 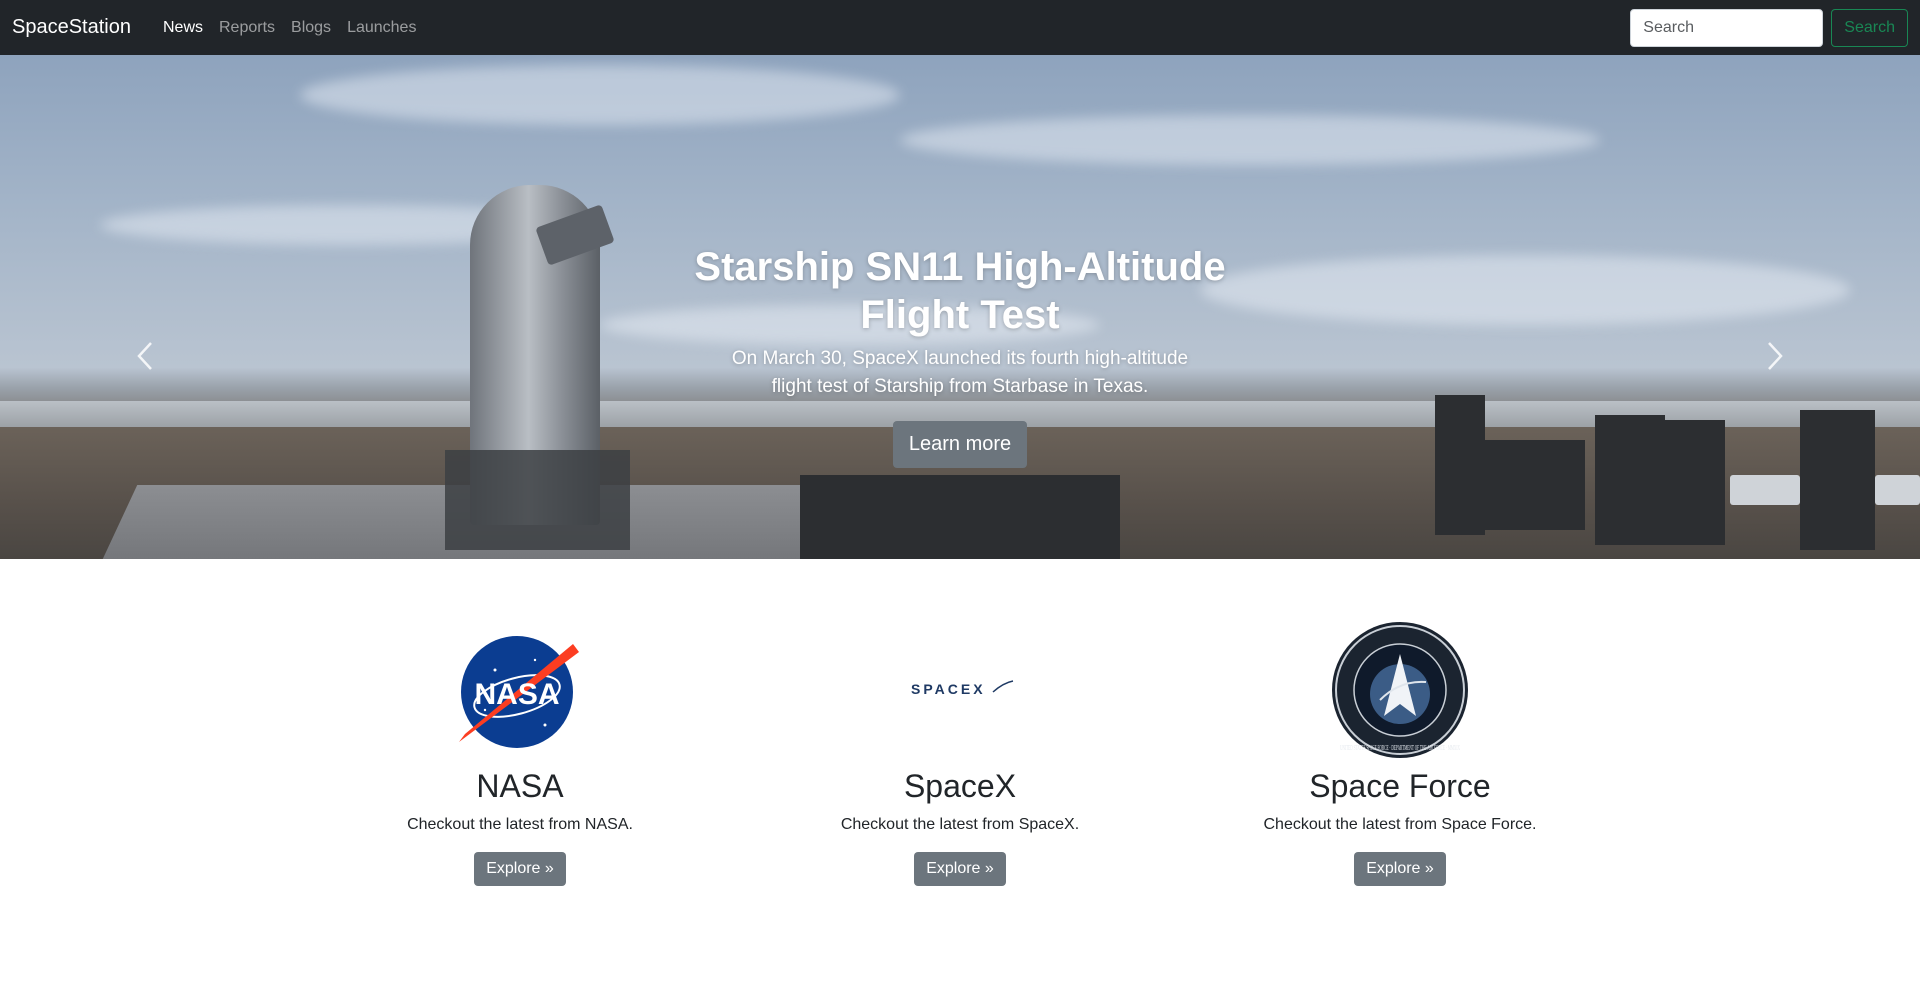 What do you see at coordinates (516, 694) in the screenshot?
I see `svg-text: NASA` at bounding box center [516, 694].